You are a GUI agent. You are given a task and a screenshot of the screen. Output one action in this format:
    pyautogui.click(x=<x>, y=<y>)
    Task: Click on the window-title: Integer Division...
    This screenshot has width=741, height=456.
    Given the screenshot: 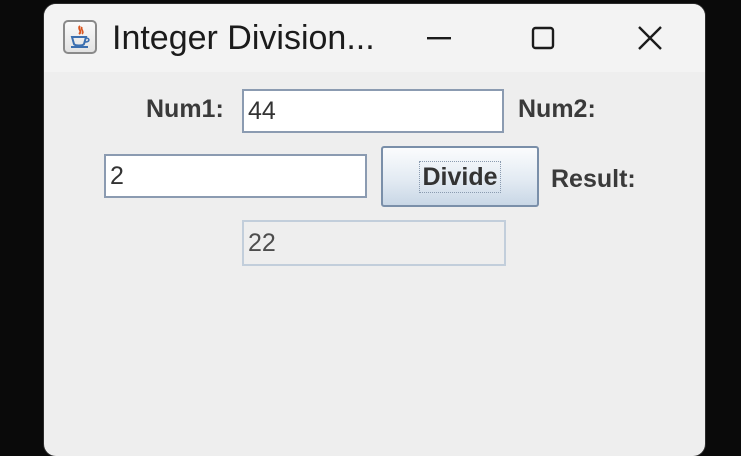 What is the action you would take?
    pyautogui.click(x=243, y=38)
    